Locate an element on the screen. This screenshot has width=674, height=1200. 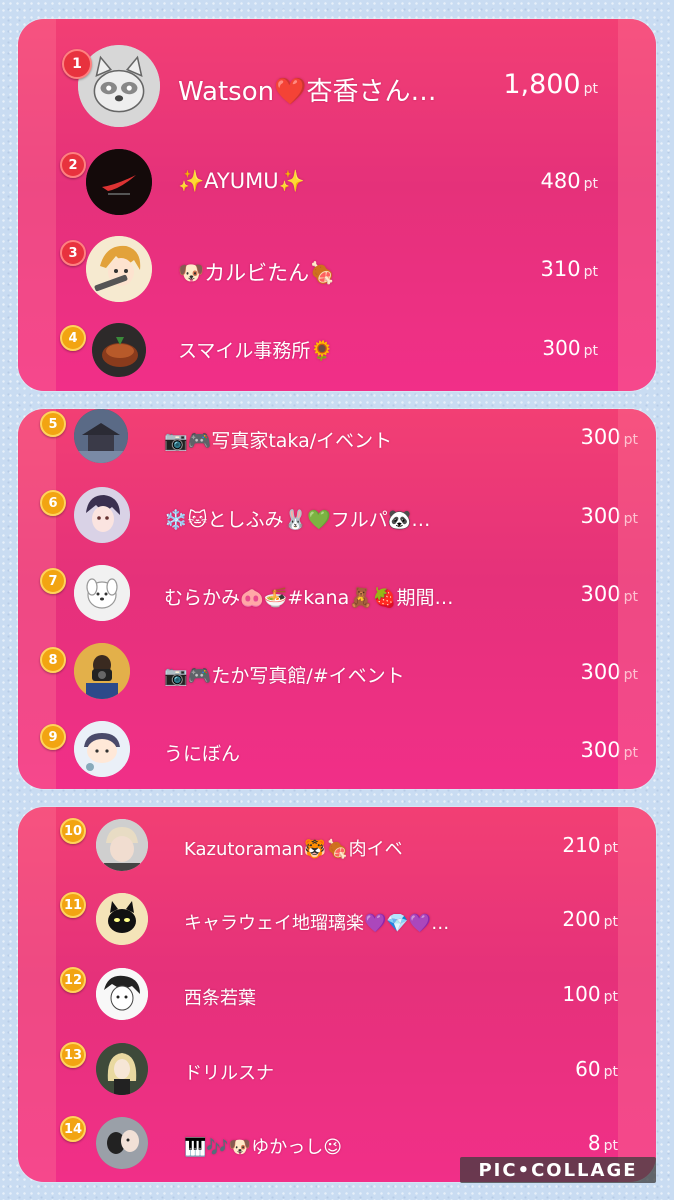
ranking-points-10: 210 pt is located at coordinates (590, 845).